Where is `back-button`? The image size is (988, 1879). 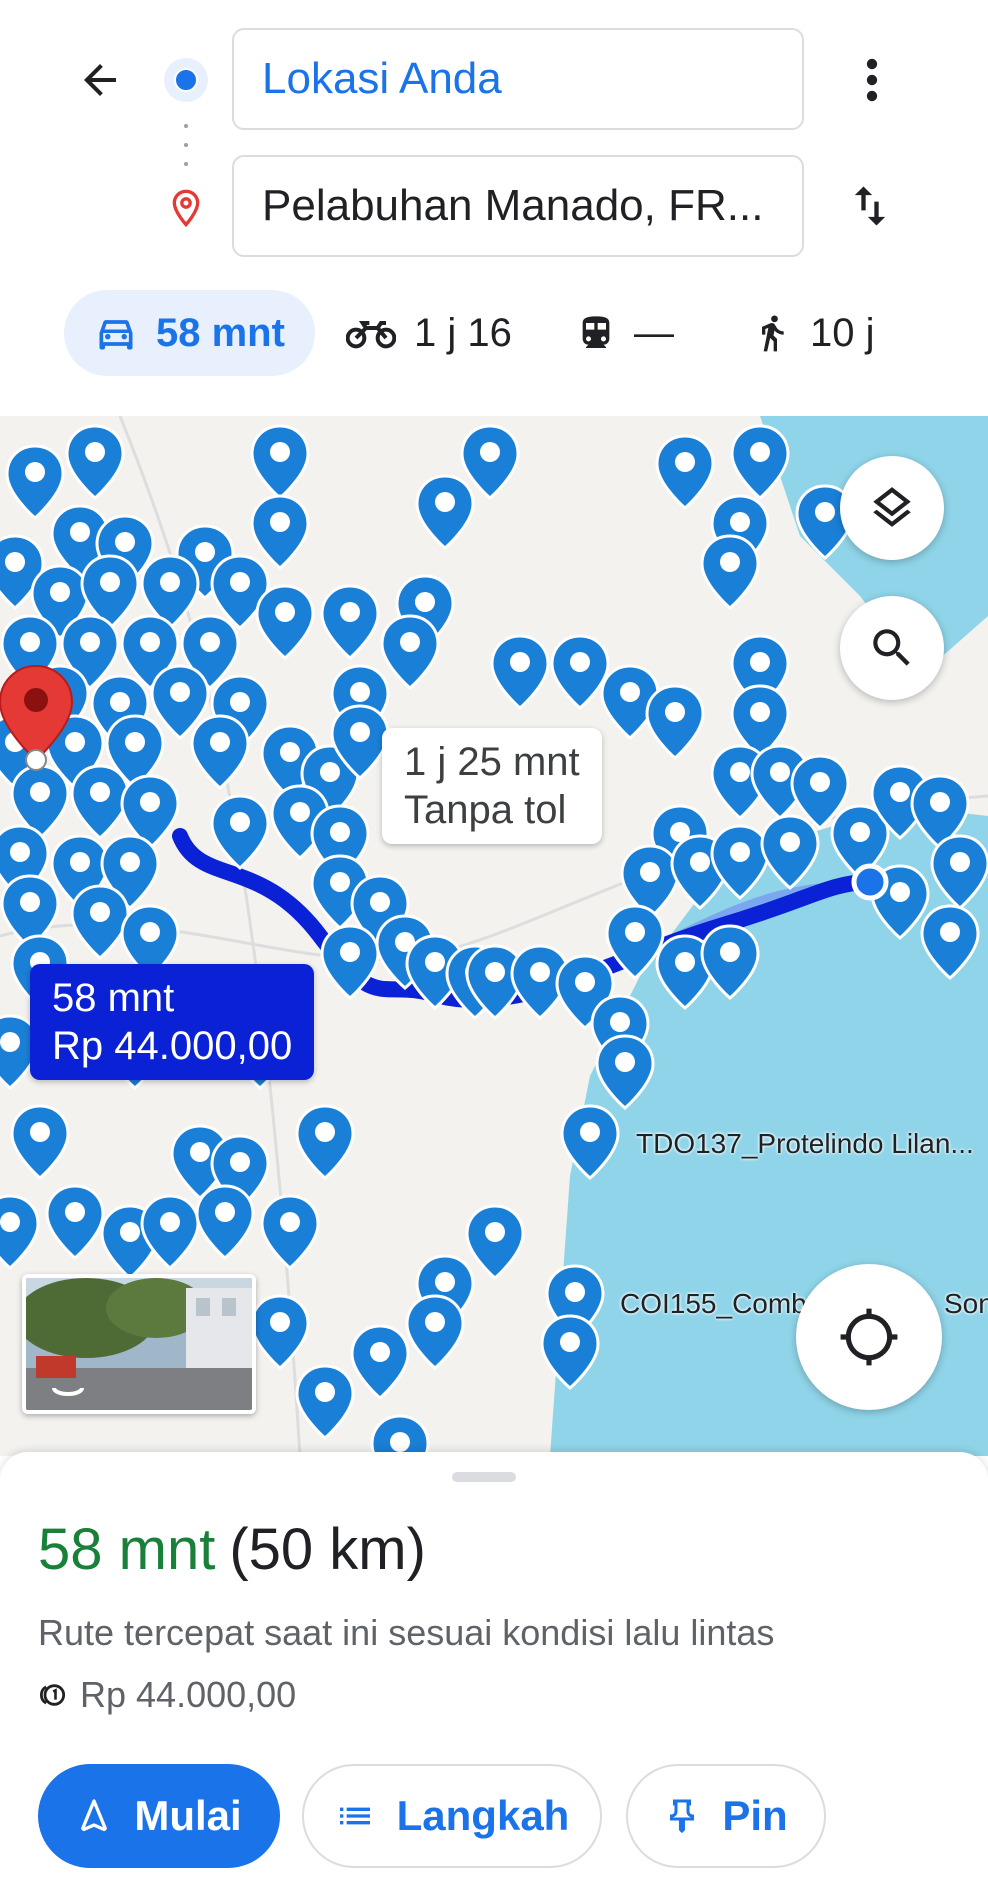
back-button is located at coordinates (100, 80).